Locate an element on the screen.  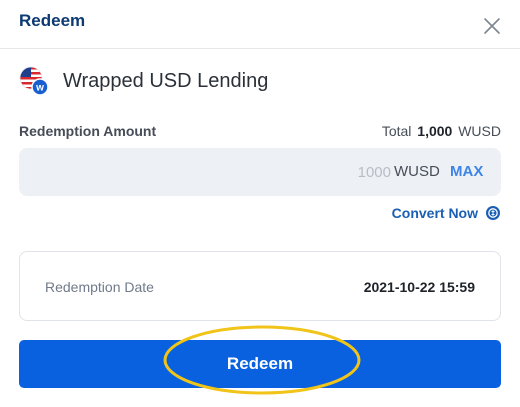
redeem-button: Redeem is located at coordinates (260, 364).